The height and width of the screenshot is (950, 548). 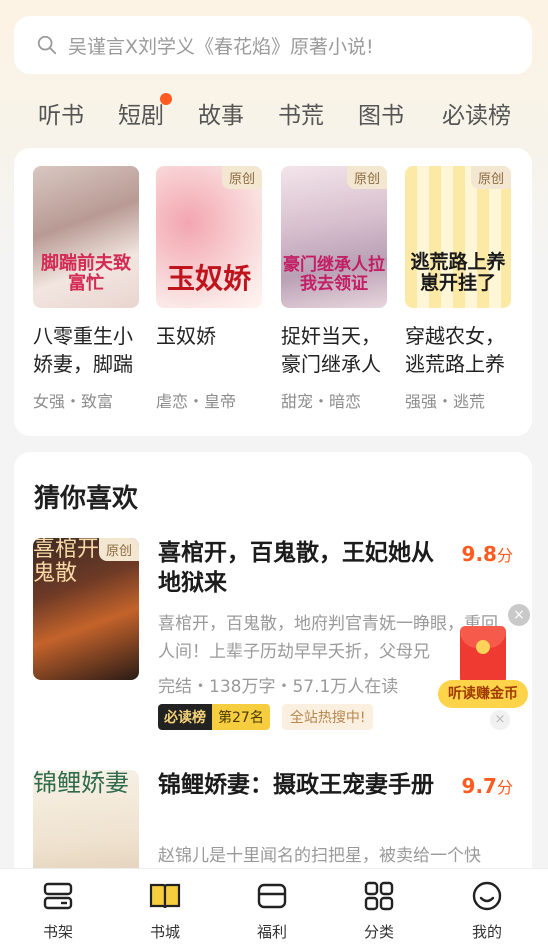 I want to click on search-placeholder: 吴谨言X刘学义《春花焰》原著小说!, so click(x=221, y=46).